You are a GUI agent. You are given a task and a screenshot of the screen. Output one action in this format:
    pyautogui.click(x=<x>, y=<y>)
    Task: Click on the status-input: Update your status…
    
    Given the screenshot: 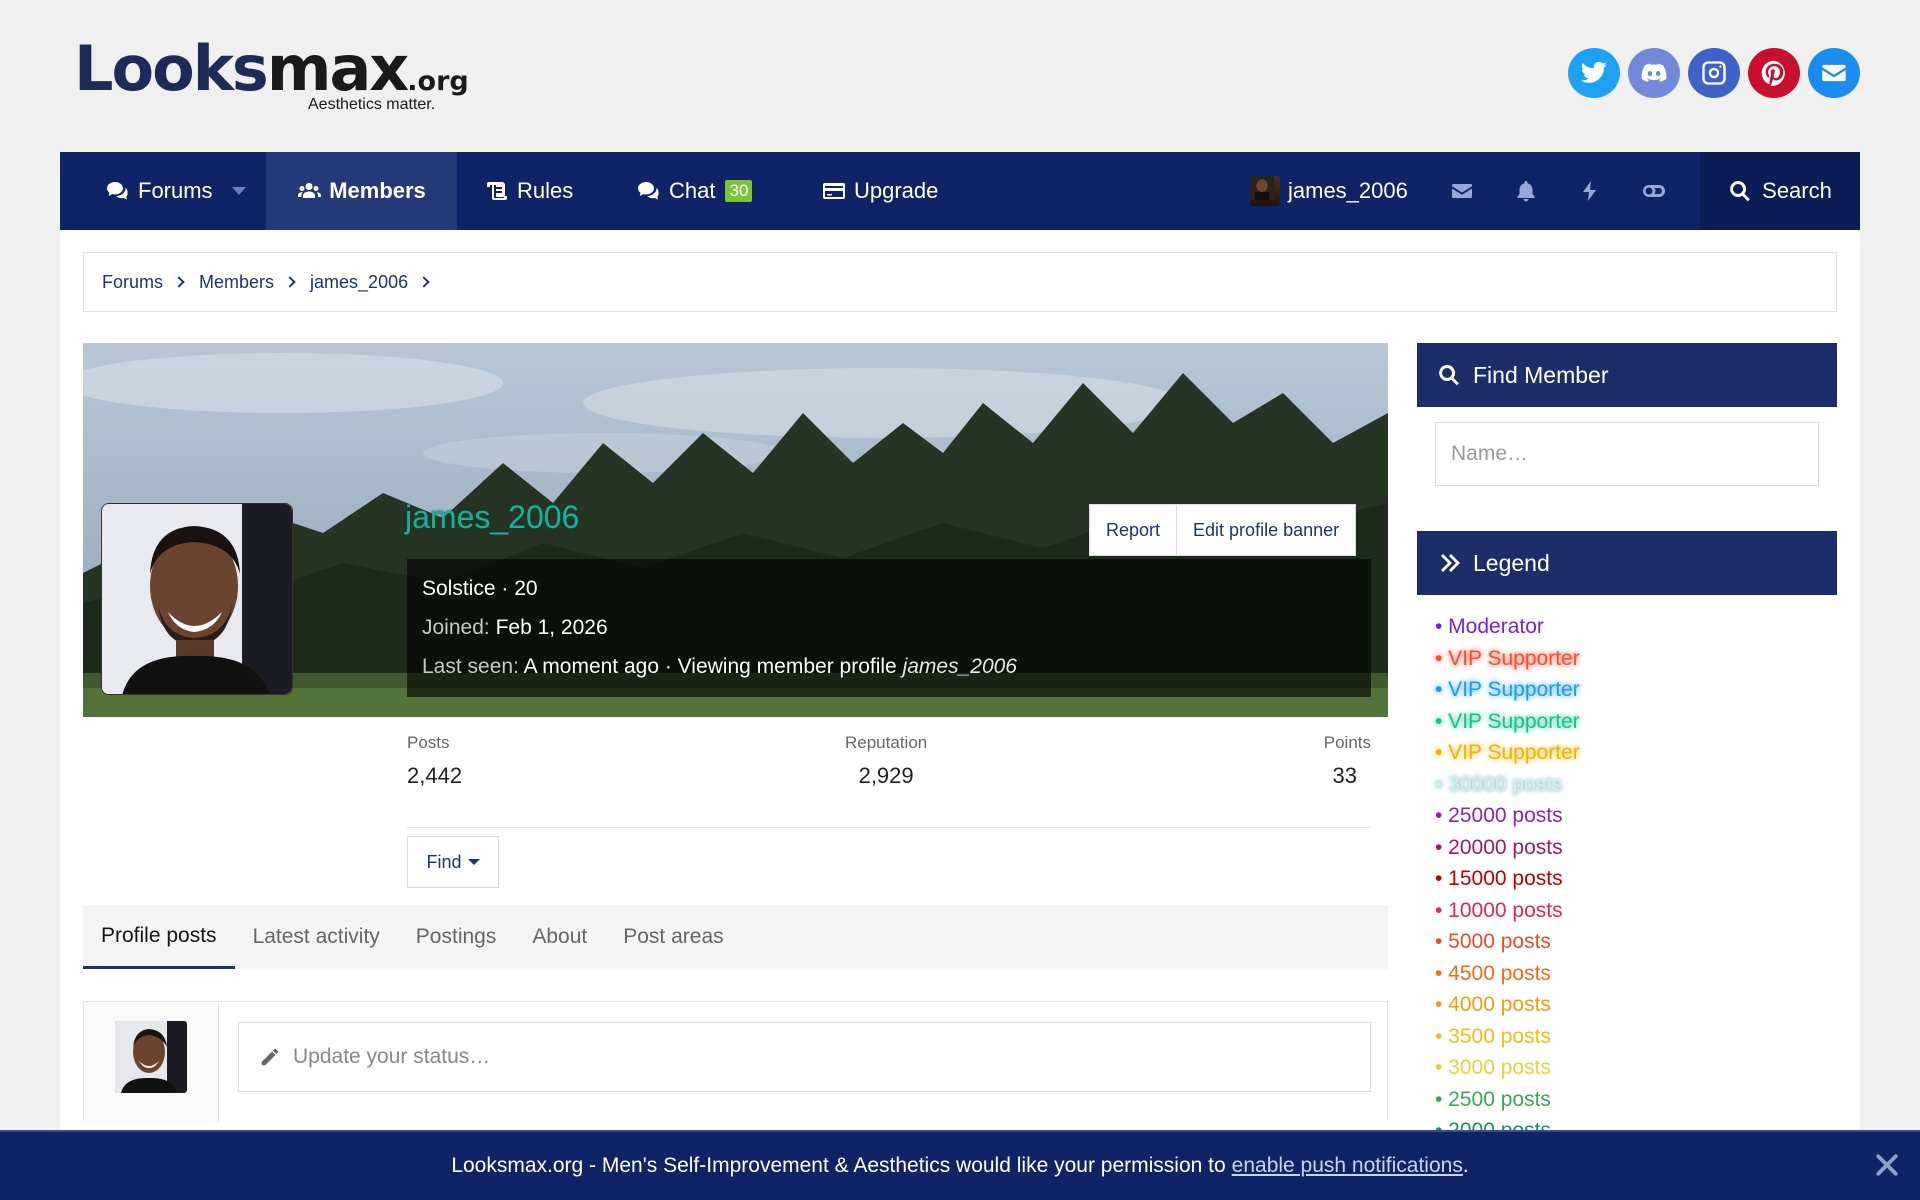 What is the action you would take?
    pyautogui.click(x=804, y=1057)
    